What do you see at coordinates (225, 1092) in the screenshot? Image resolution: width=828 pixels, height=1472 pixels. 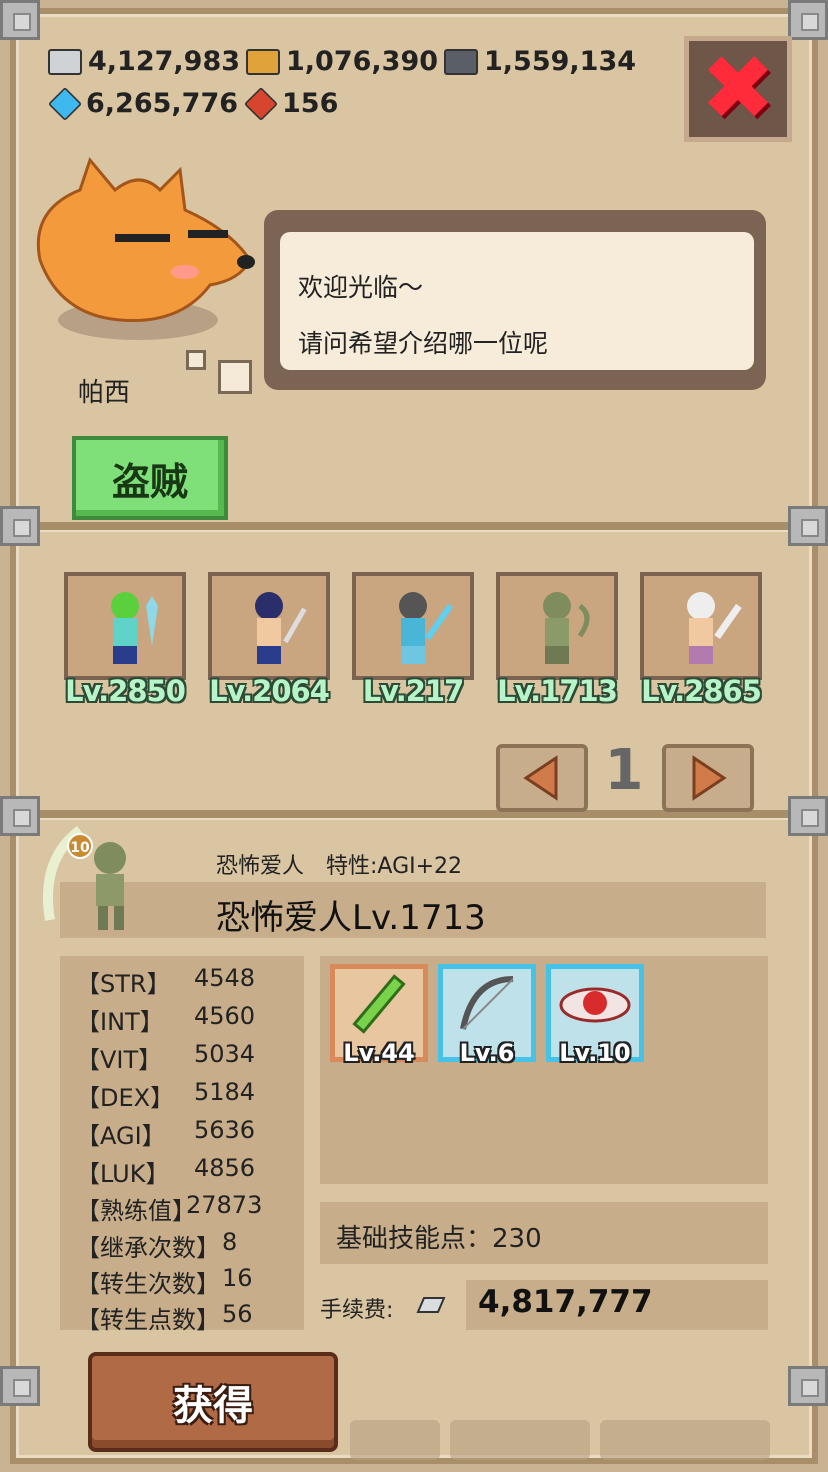 I see `stat-value: 5184` at bounding box center [225, 1092].